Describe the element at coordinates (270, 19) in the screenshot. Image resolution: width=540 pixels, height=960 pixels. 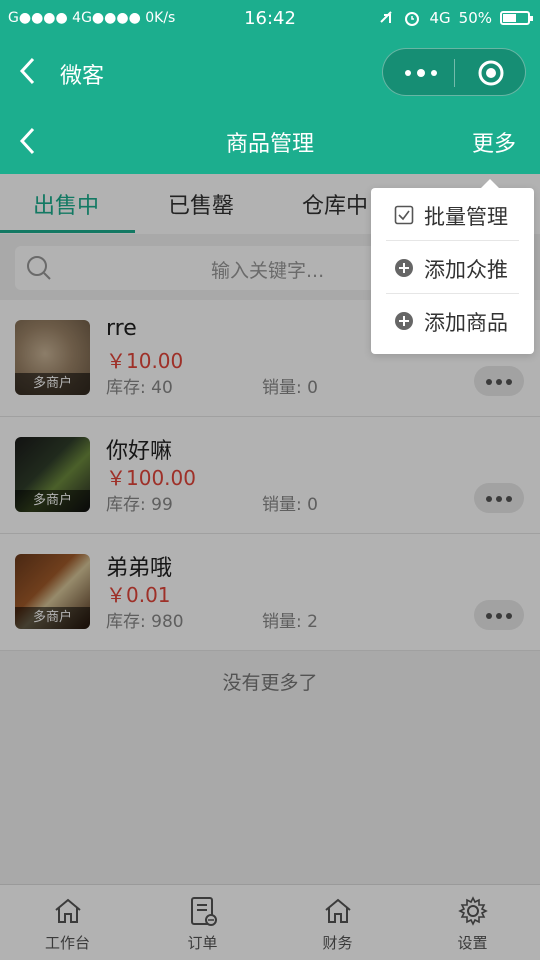
I see `status-bar: G●●●● 4G●●●● 0K/s 16:42 4G 50%` at that location.